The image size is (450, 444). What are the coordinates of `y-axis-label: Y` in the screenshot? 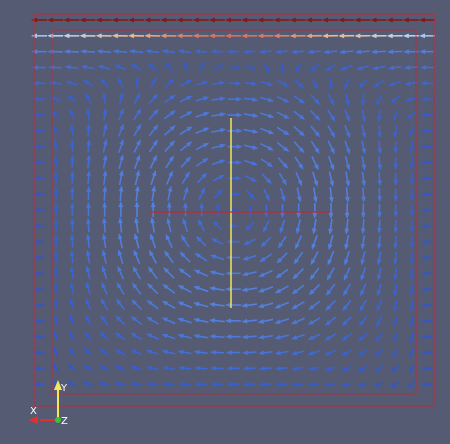 It's located at (64, 388).